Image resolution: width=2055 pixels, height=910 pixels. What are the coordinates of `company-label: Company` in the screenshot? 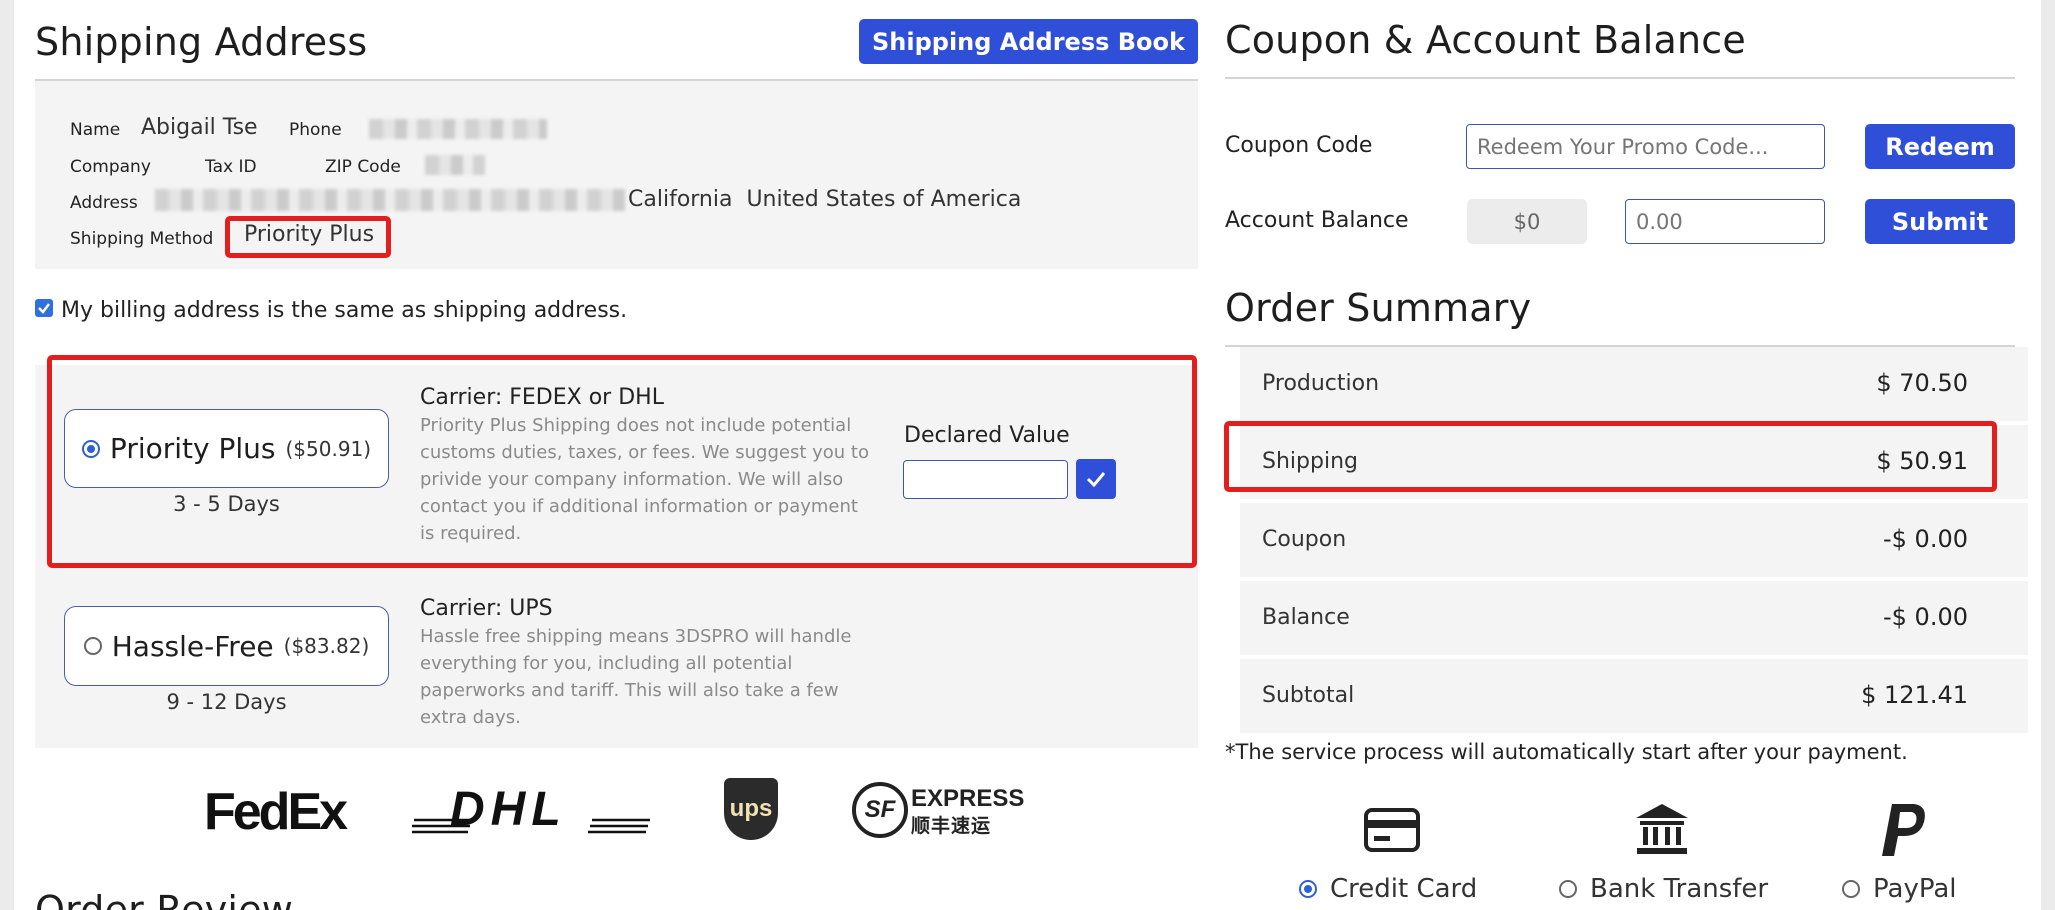 It's located at (110, 167).